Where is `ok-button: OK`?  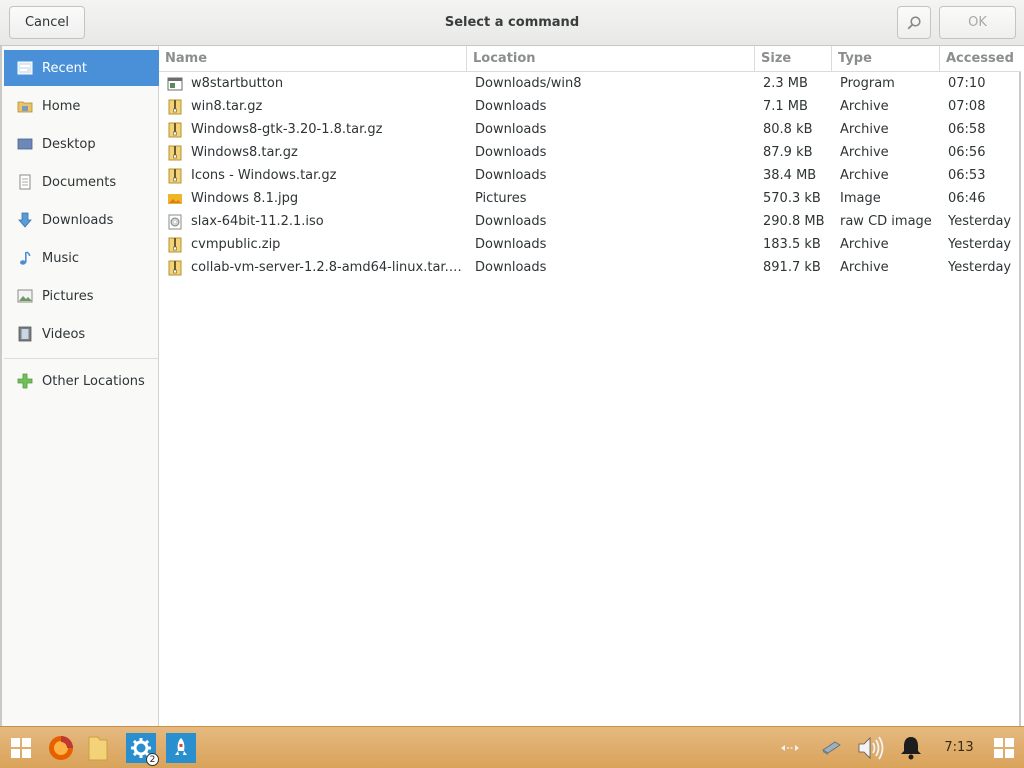 ok-button: OK is located at coordinates (977, 22).